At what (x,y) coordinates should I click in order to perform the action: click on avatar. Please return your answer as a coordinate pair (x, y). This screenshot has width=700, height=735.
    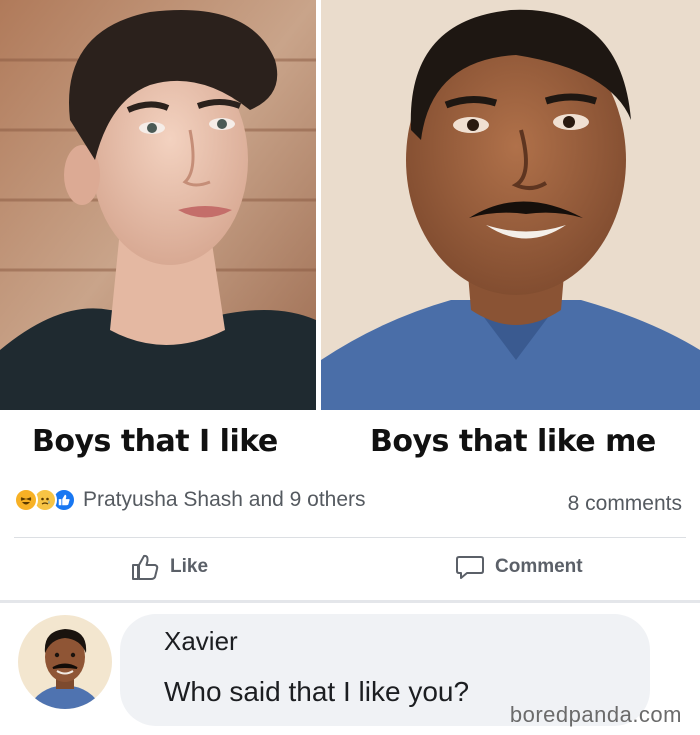
    Looking at the image, I should click on (65, 662).